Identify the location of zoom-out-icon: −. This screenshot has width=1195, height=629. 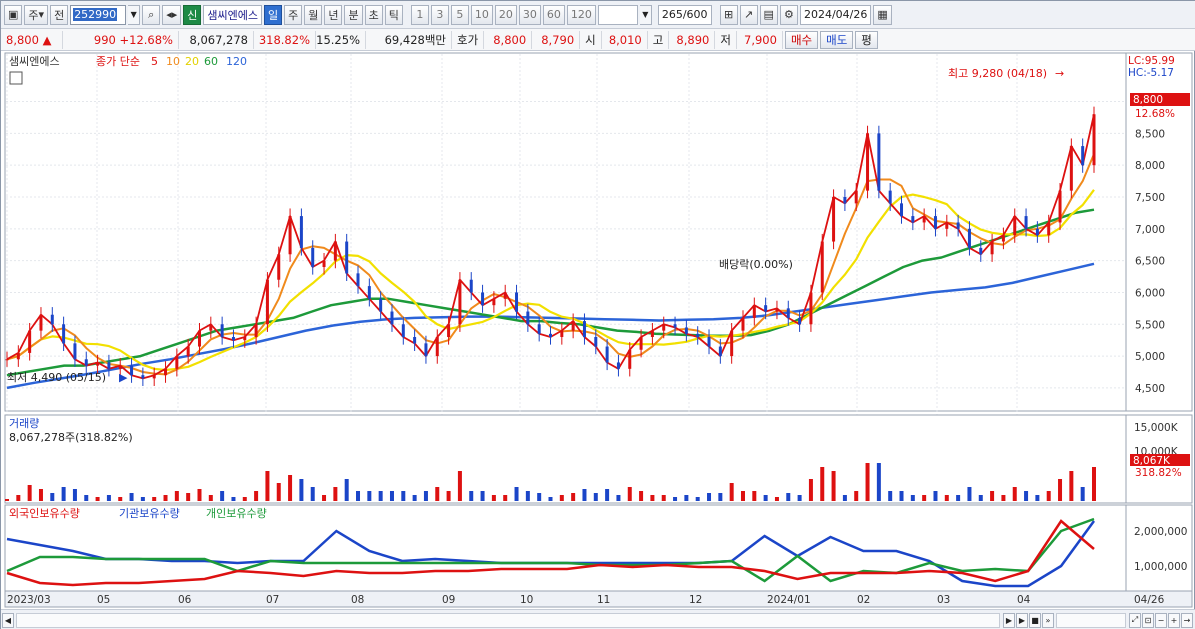
(1161, 620).